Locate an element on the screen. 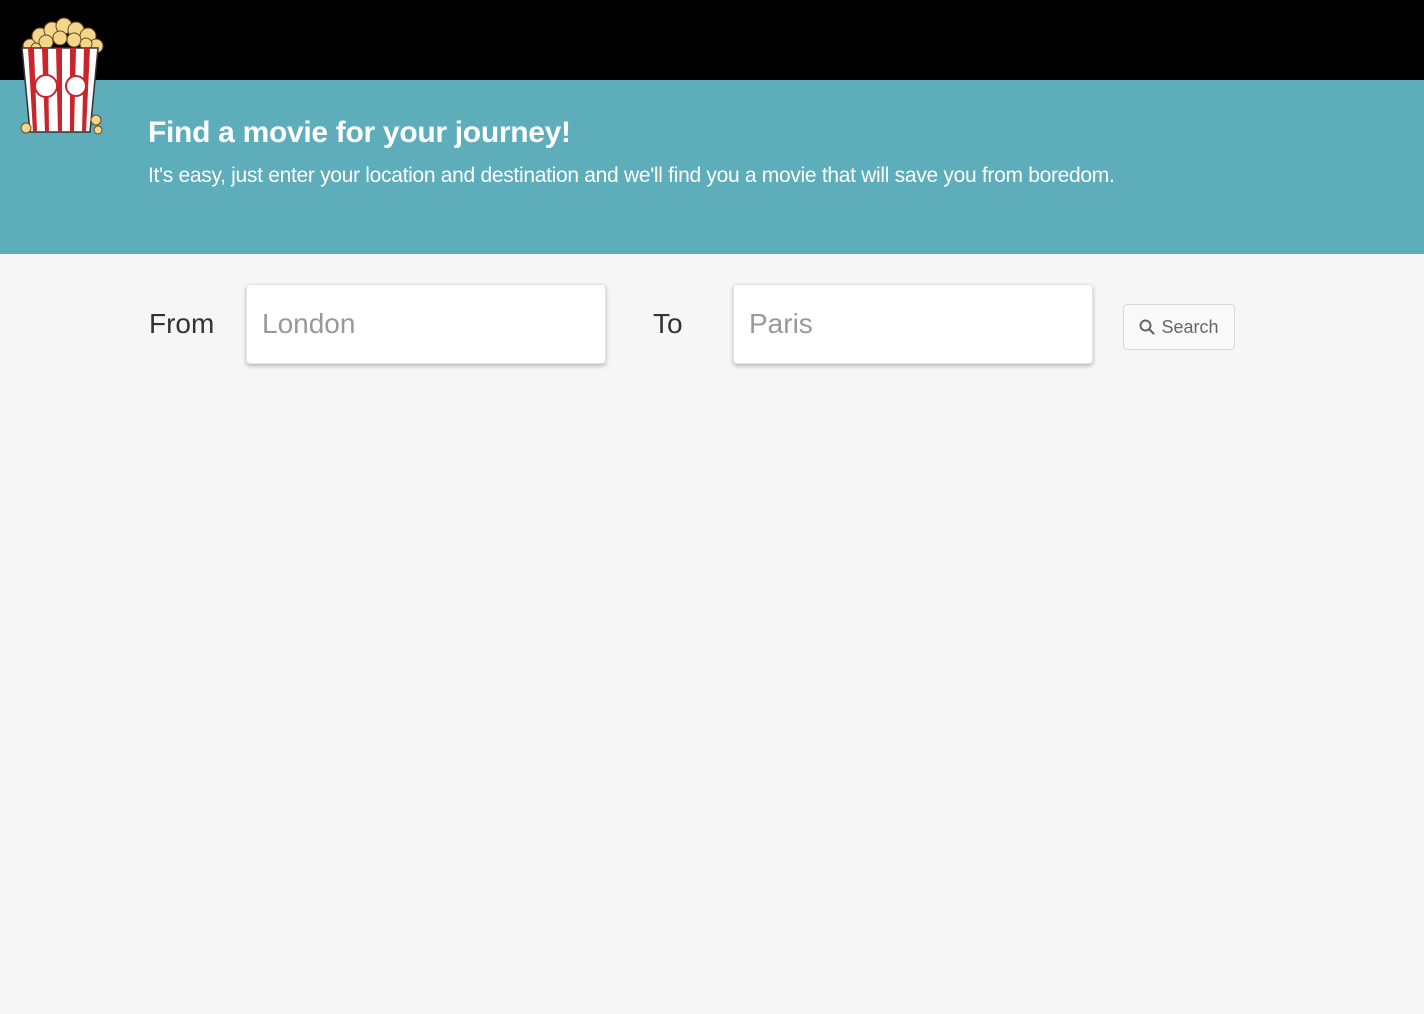 The width and height of the screenshot is (1424, 1014). from-label: From is located at coordinates (182, 323).